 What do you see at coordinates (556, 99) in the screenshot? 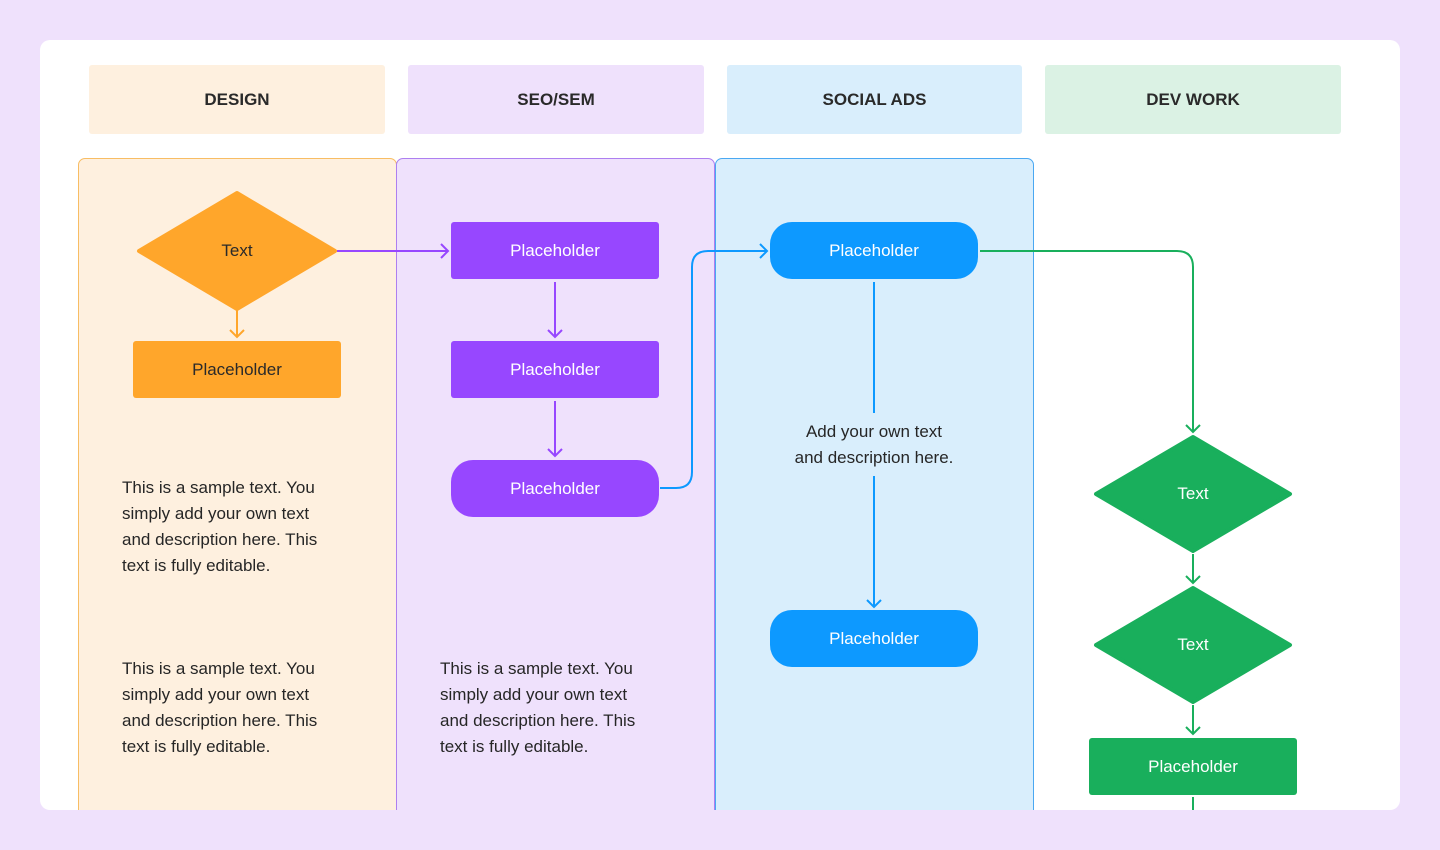
I see `lane-header-seo: SEO/SEM` at bounding box center [556, 99].